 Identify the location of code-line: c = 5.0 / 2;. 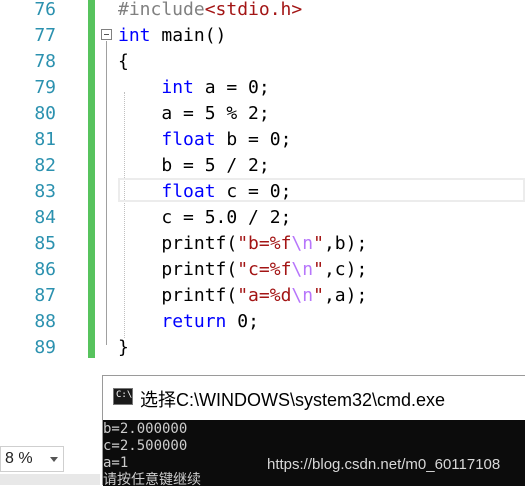
(204, 218).